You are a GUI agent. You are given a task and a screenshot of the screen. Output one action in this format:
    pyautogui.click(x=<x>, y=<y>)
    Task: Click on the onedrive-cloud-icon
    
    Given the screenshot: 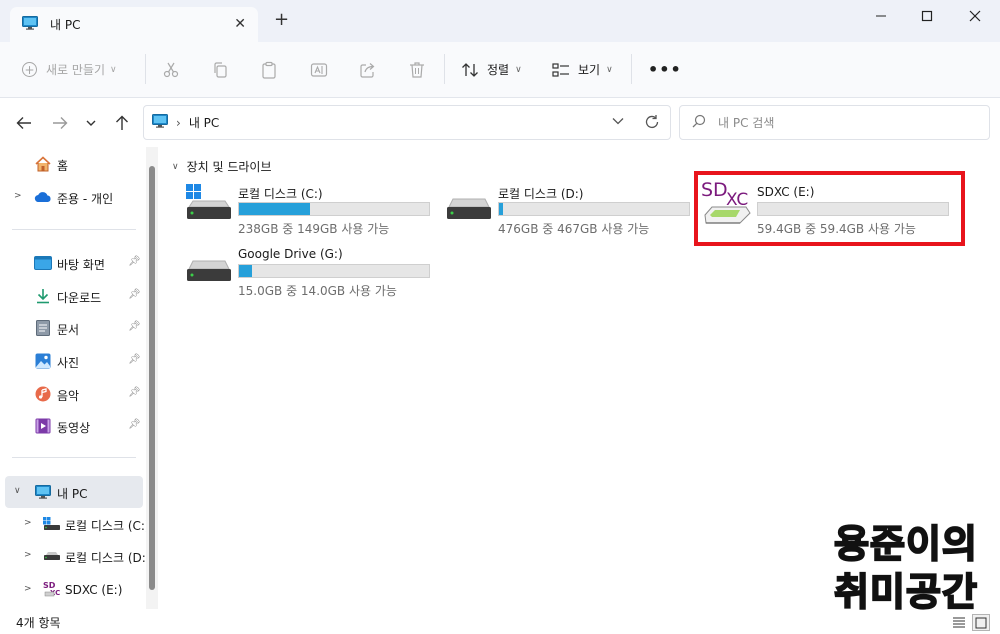 What is the action you would take?
    pyautogui.click(x=43, y=197)
    